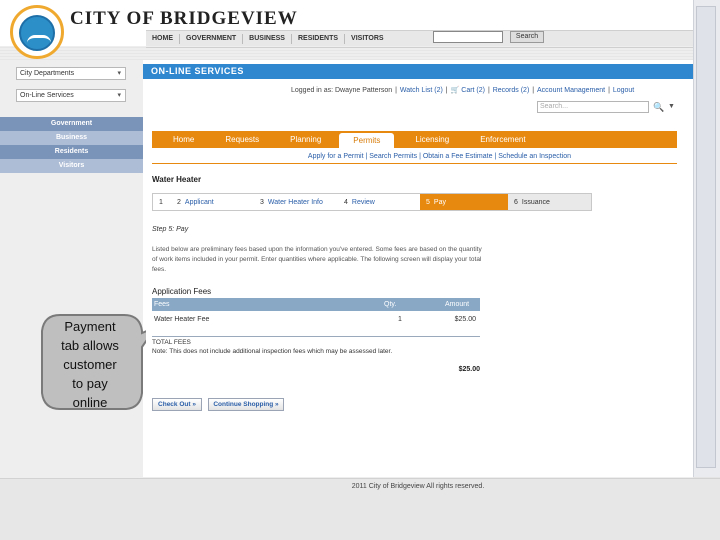 Image resolution: width=720 pixels, height=540 pixels. I want to click on step-1: 1, so click(161, 202).